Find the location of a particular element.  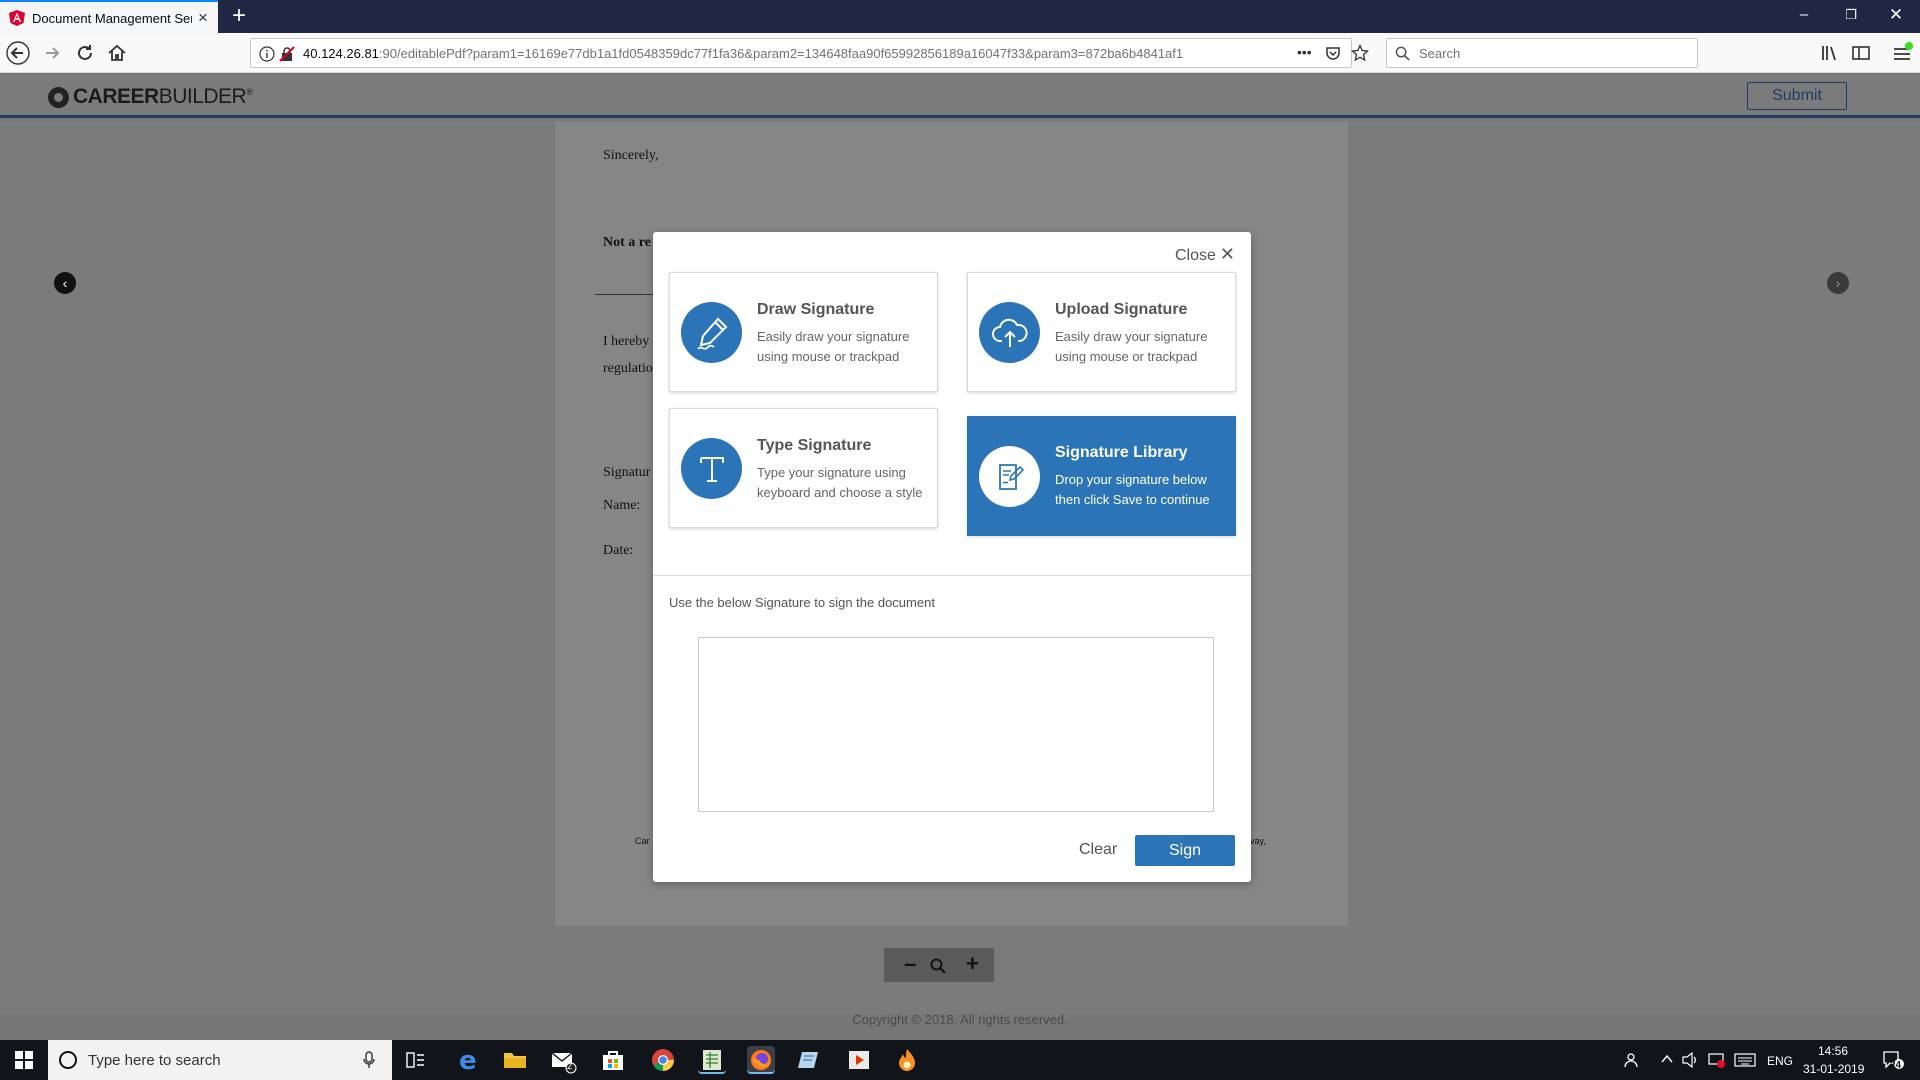

careerbuilder-logo: CAREERBUILDER® is located at coordinates (150, 97).